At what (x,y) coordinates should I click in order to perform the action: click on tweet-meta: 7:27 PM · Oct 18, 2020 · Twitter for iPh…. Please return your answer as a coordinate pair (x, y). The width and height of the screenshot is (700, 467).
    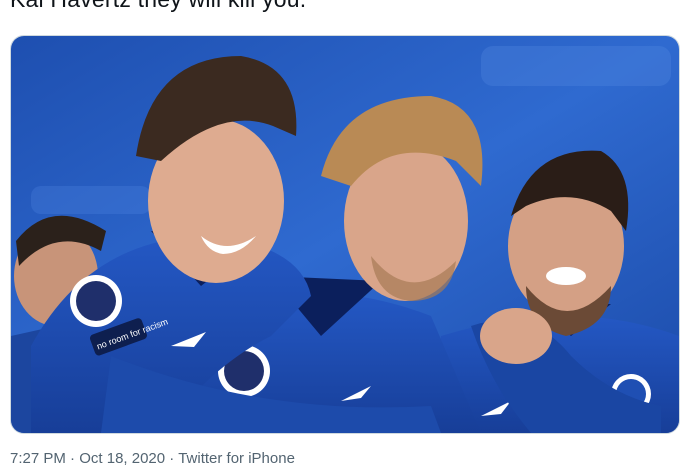
    Looking at the image, I should click on (152, 458).